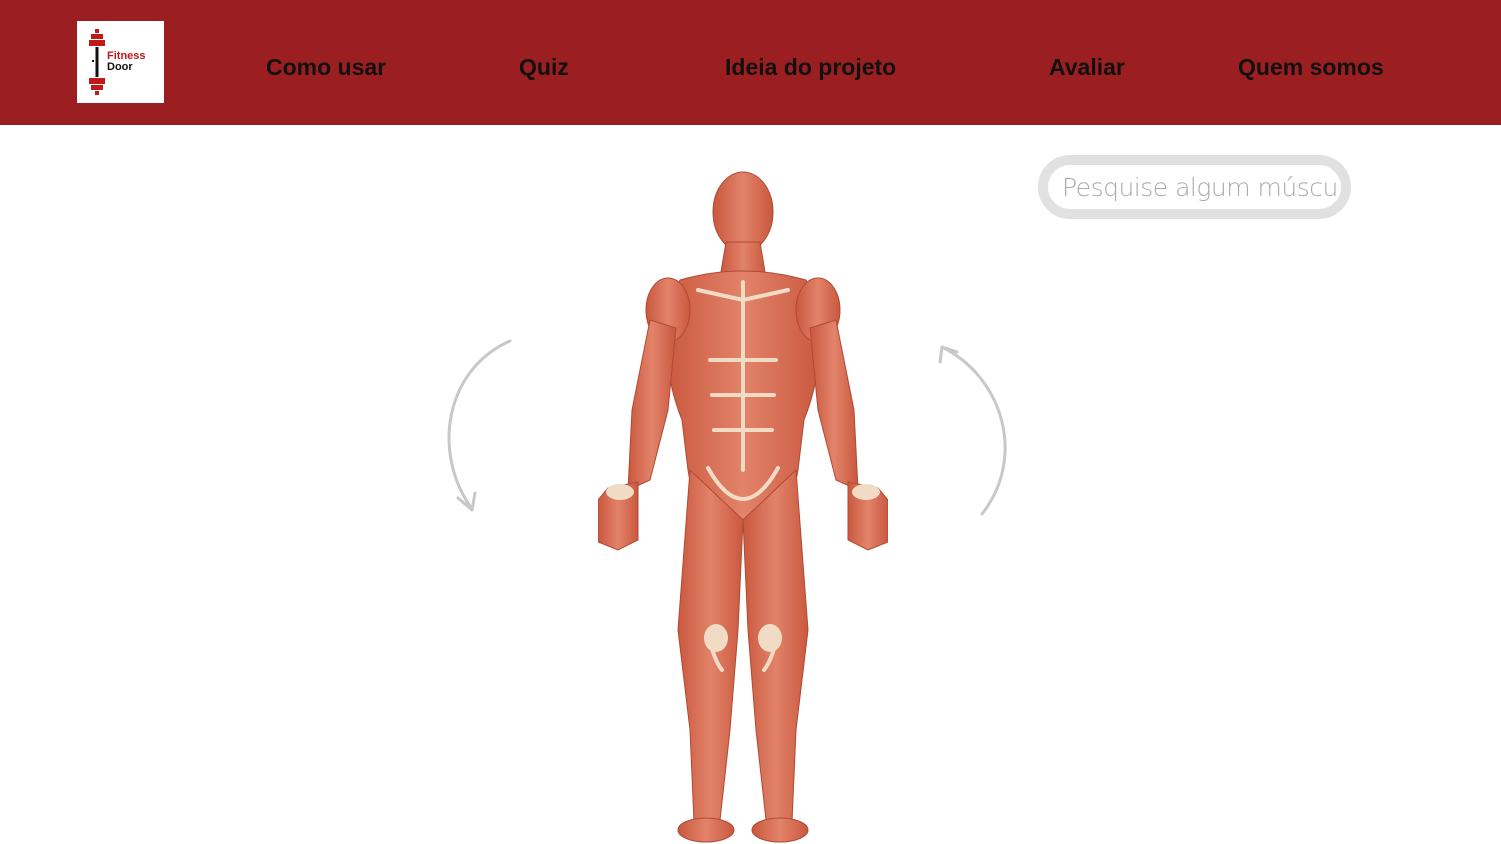 Image resolution: width=1501 pixels, height=844 pixels. What do you see at coordinates (976, 431) in the screenshot?
I see `rotate-right-arrow-icon` at bounding box center [976, 431].